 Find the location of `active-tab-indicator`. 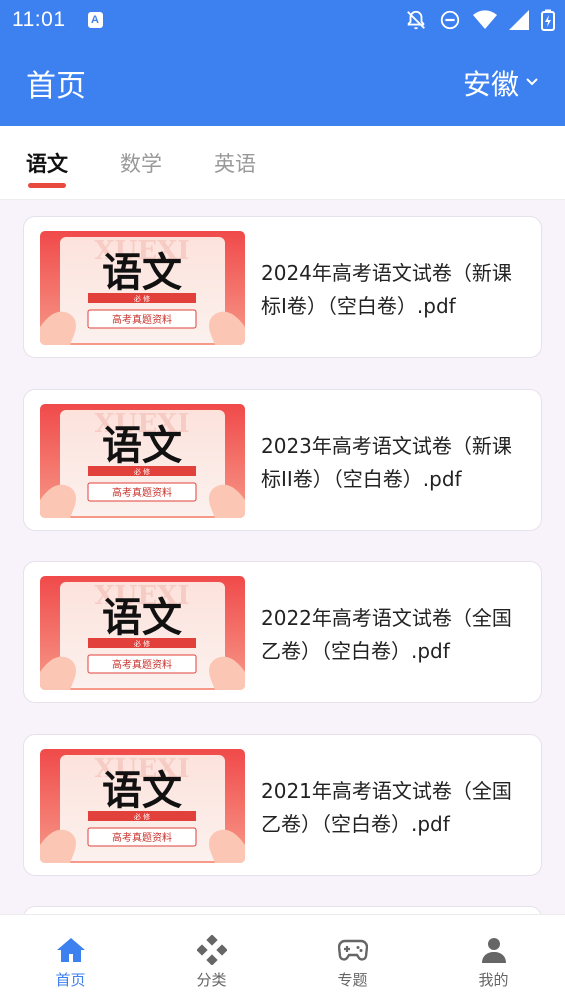

active-tab-indicator is located at coordinates (47, 185).